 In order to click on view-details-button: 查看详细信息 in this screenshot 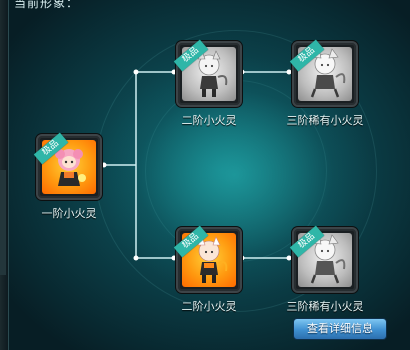, I will do `click(340, 329)`.